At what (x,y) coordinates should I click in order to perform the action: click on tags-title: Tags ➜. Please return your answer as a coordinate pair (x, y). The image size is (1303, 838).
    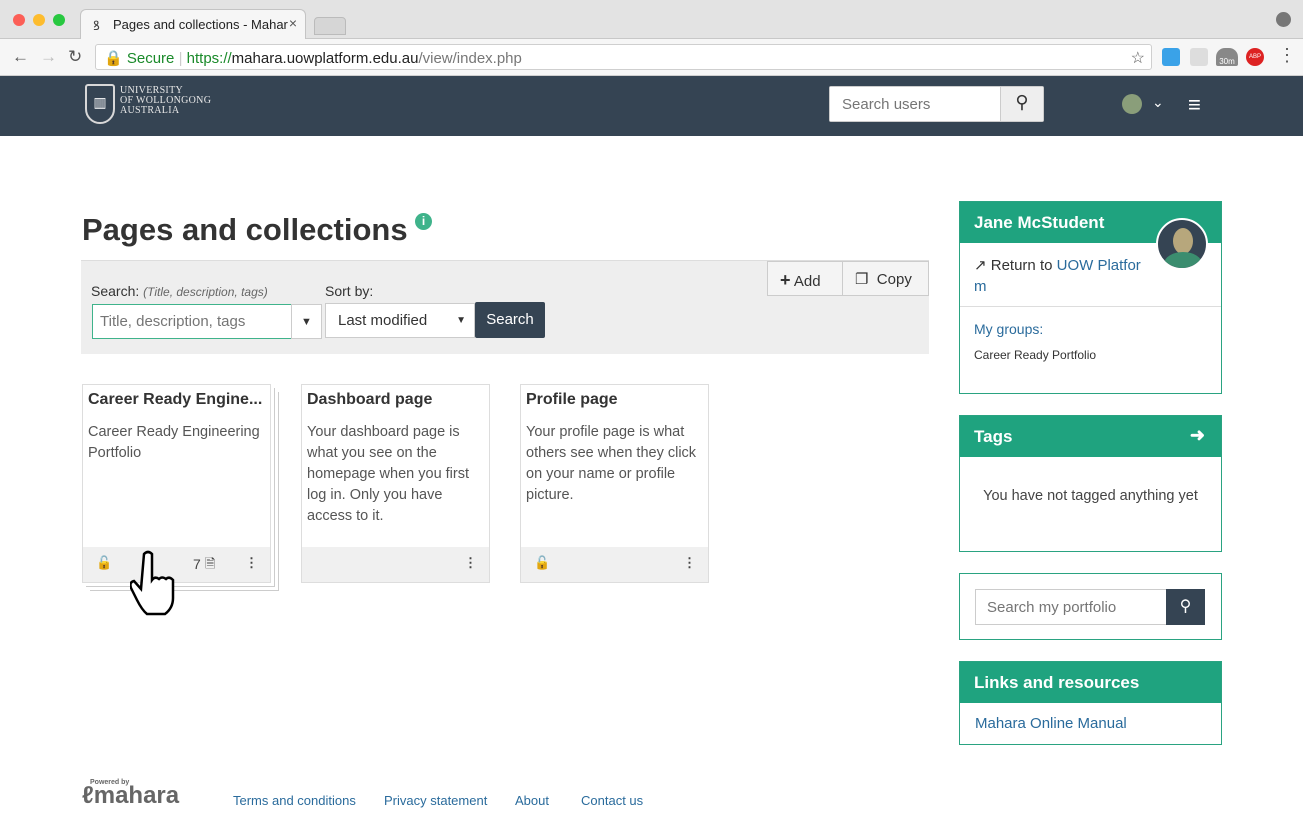
    Looking at the image, I should click on (1090, 436).